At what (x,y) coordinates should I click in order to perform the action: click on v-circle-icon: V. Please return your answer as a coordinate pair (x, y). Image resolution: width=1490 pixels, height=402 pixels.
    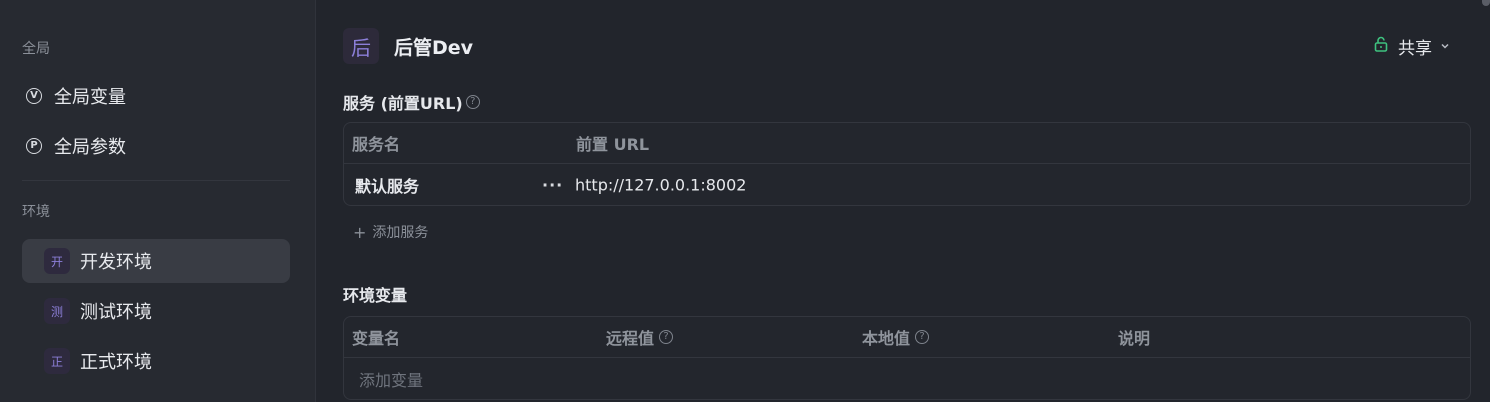
    Looking at the image, I should click on (34, 96).